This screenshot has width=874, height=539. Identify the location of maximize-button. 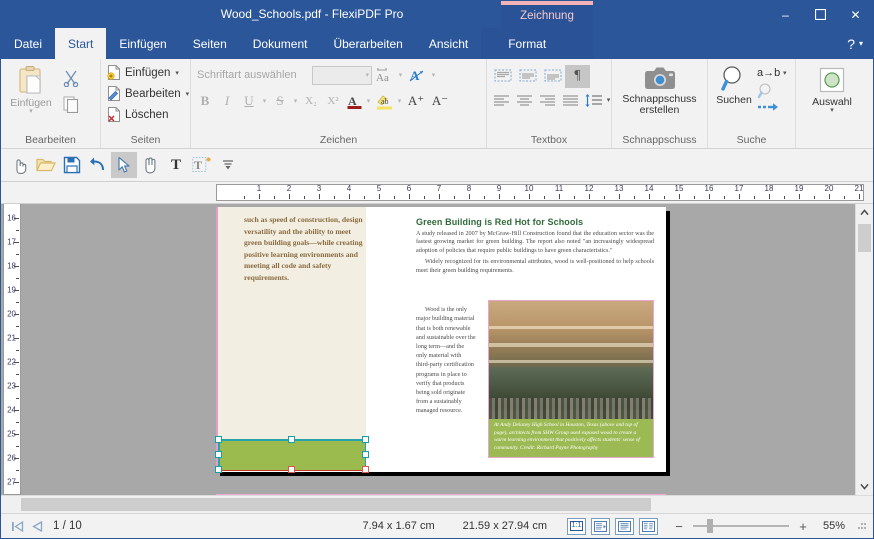
(820, 14).